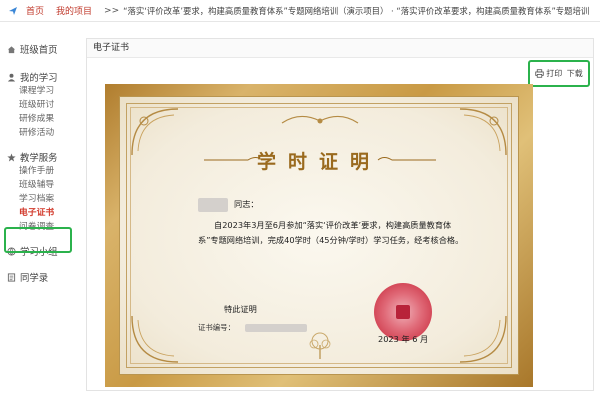 The width and height of the screenshot is (600, 403). I want to click on recipient-name-redacted, so click(213, 204).